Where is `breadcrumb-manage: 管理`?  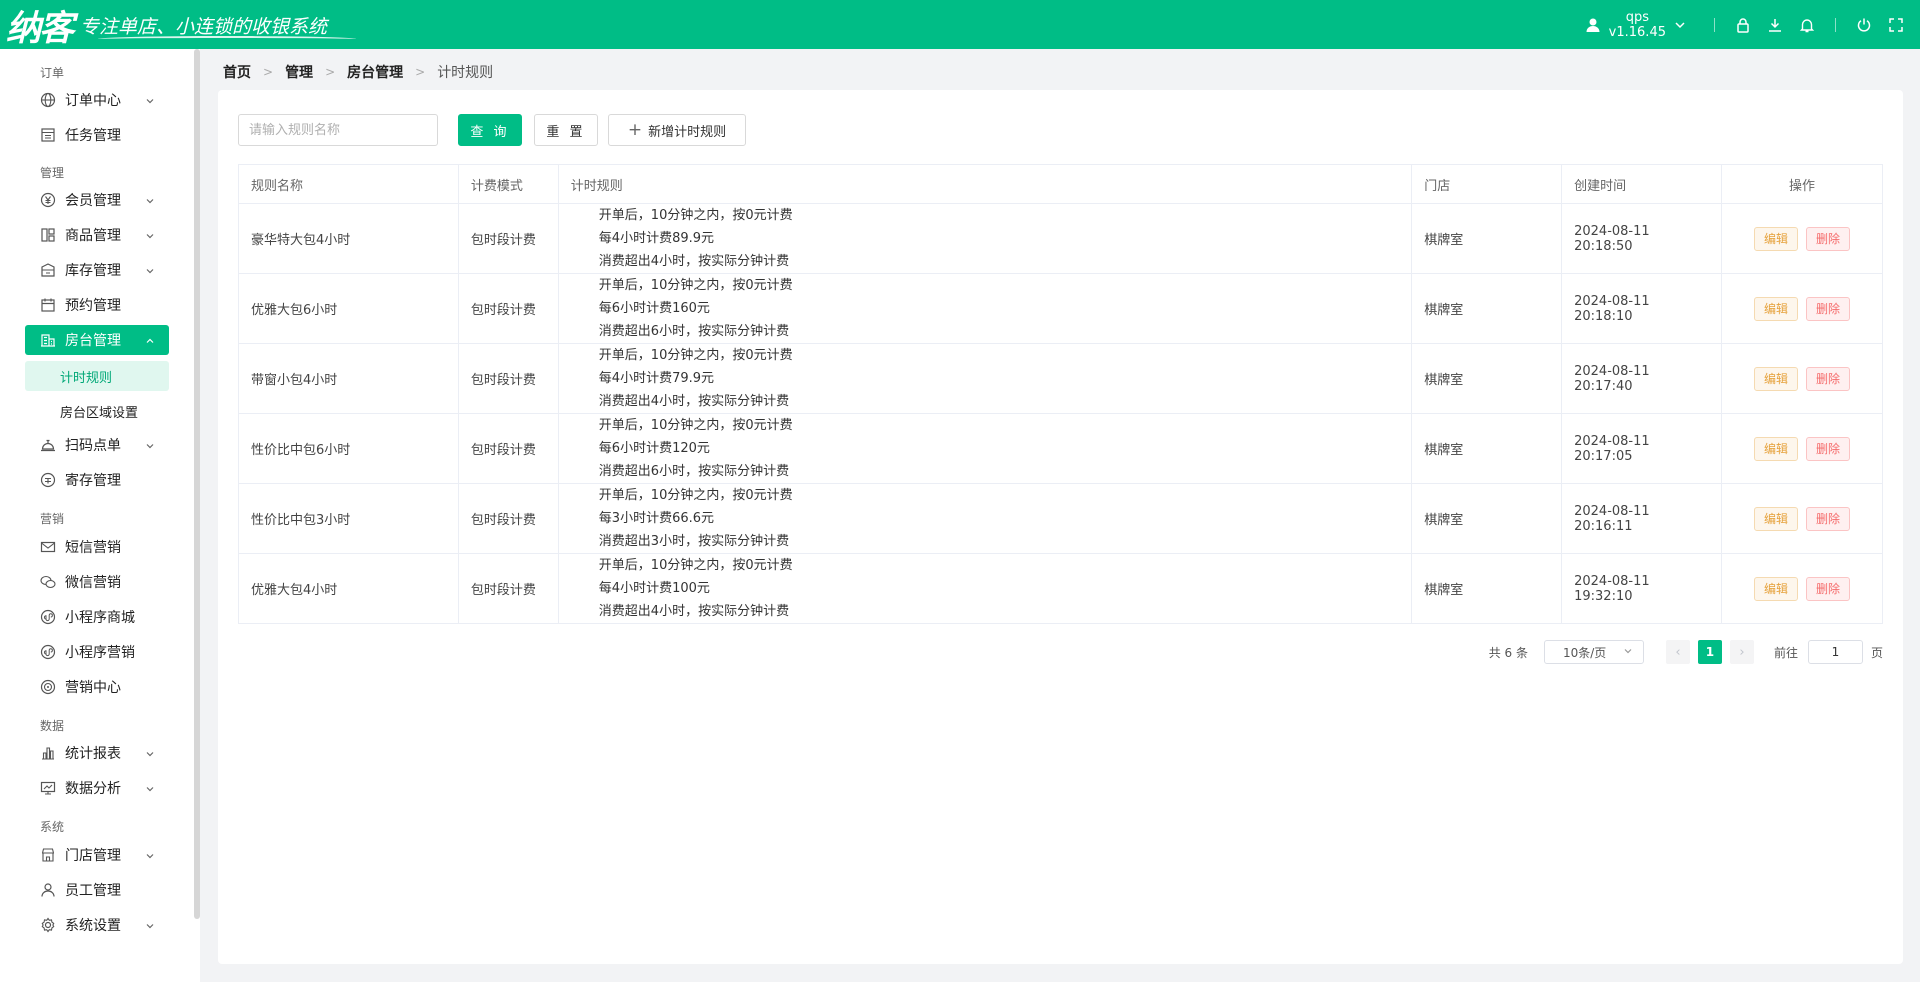
breadcrumb-manage: 管理 is located at coordinates (299, 72).